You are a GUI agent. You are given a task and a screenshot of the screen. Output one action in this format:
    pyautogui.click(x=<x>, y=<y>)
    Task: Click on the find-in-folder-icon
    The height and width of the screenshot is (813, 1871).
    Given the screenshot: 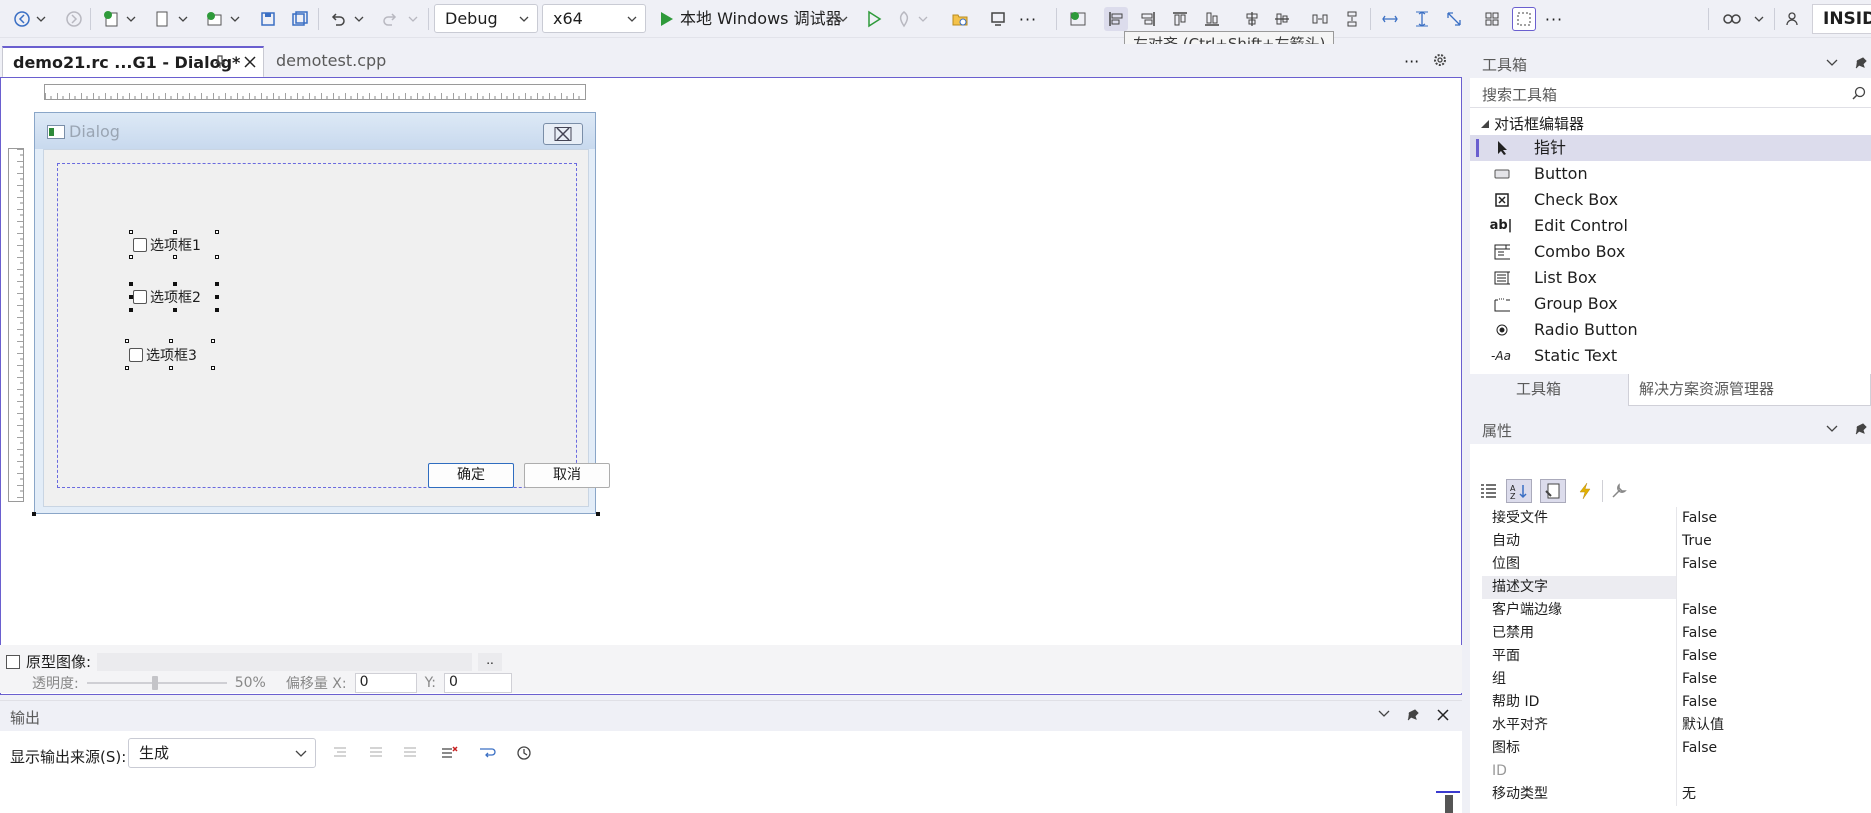 What is the action you would take?
    pyautogui.click(x=960, y=19)
    